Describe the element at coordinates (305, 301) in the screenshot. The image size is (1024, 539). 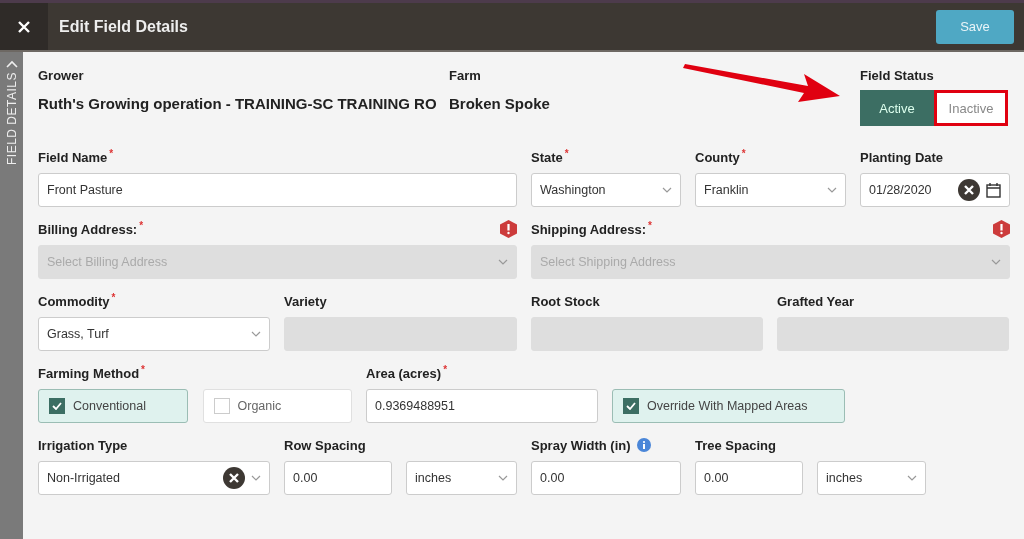
I see `field-label: Variety` at that location.